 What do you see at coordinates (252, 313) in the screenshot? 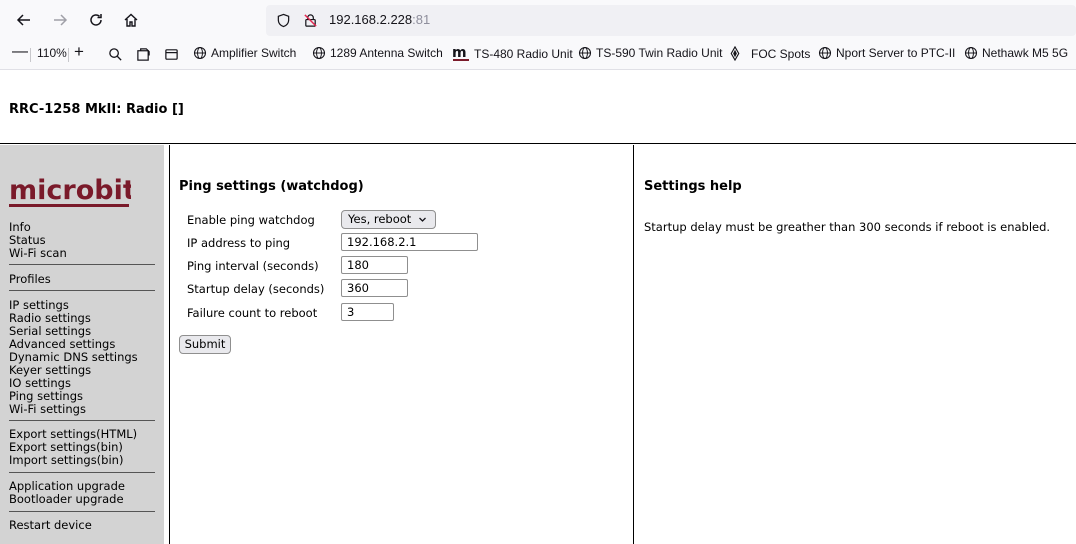
I see `failure-label: Failure count to reboot` at bounding box center [252, 313].